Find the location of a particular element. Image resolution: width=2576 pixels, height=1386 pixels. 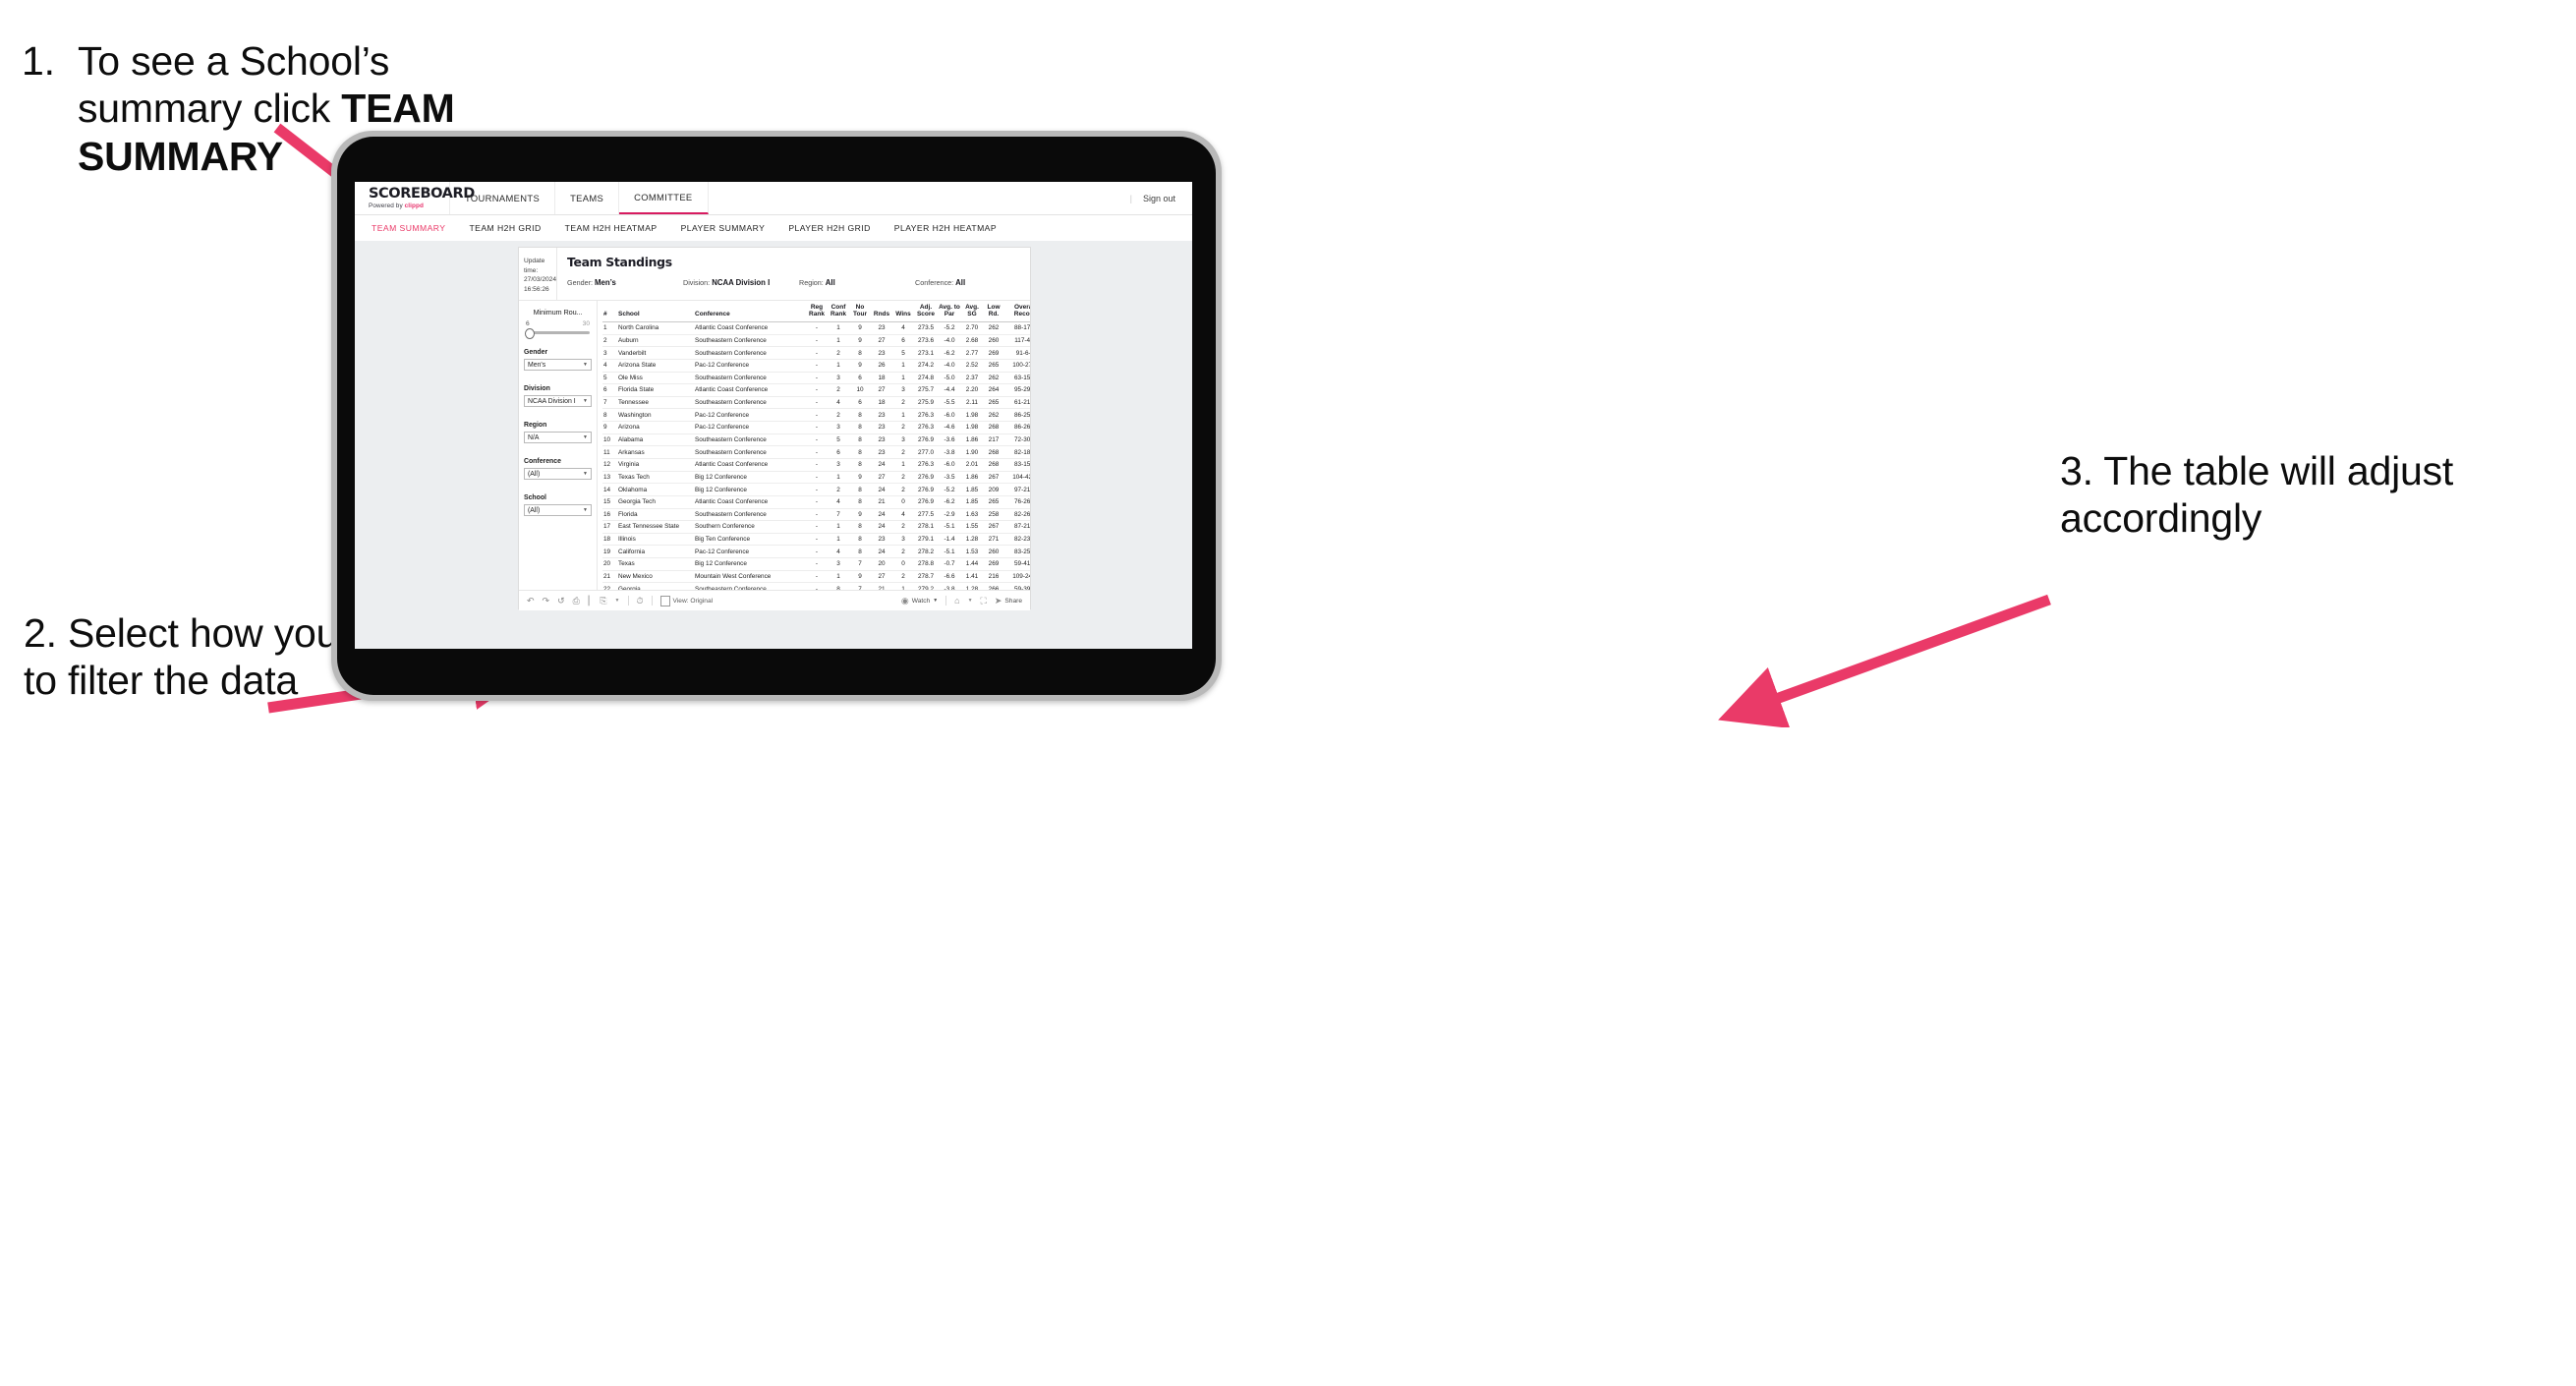

update-time-label: Update time: is located at coordinates (534, 266).